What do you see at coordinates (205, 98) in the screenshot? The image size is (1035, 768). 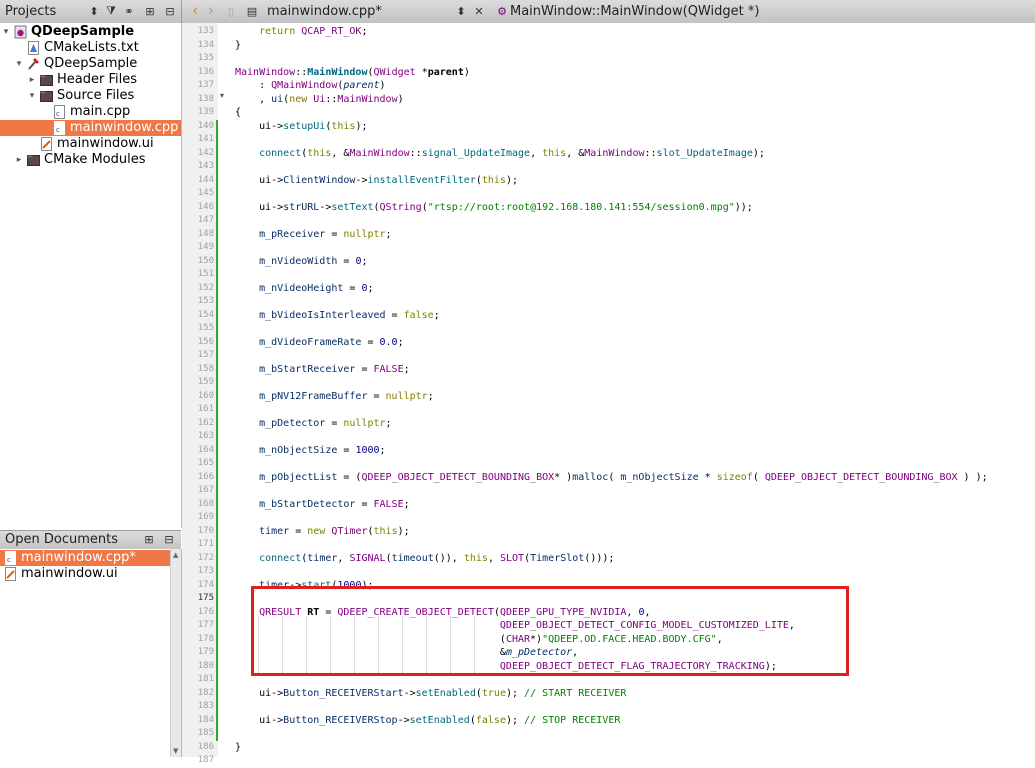 I see `line-number: 138` at bounding box center [205, 98].